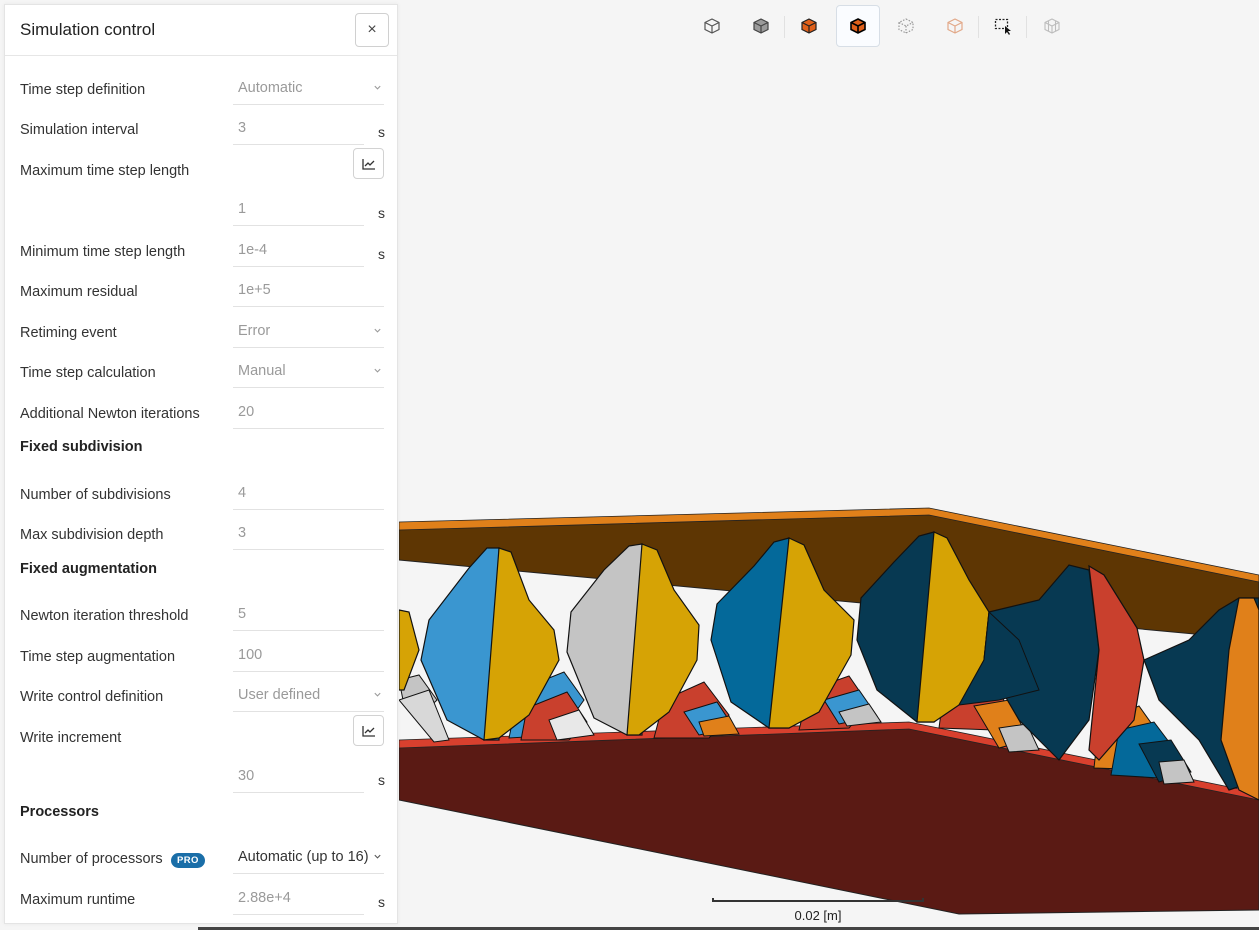 The width and height of the screenshot is (1259, 930). I want to click on orange-cube-edges-icon, so click(857, 26).